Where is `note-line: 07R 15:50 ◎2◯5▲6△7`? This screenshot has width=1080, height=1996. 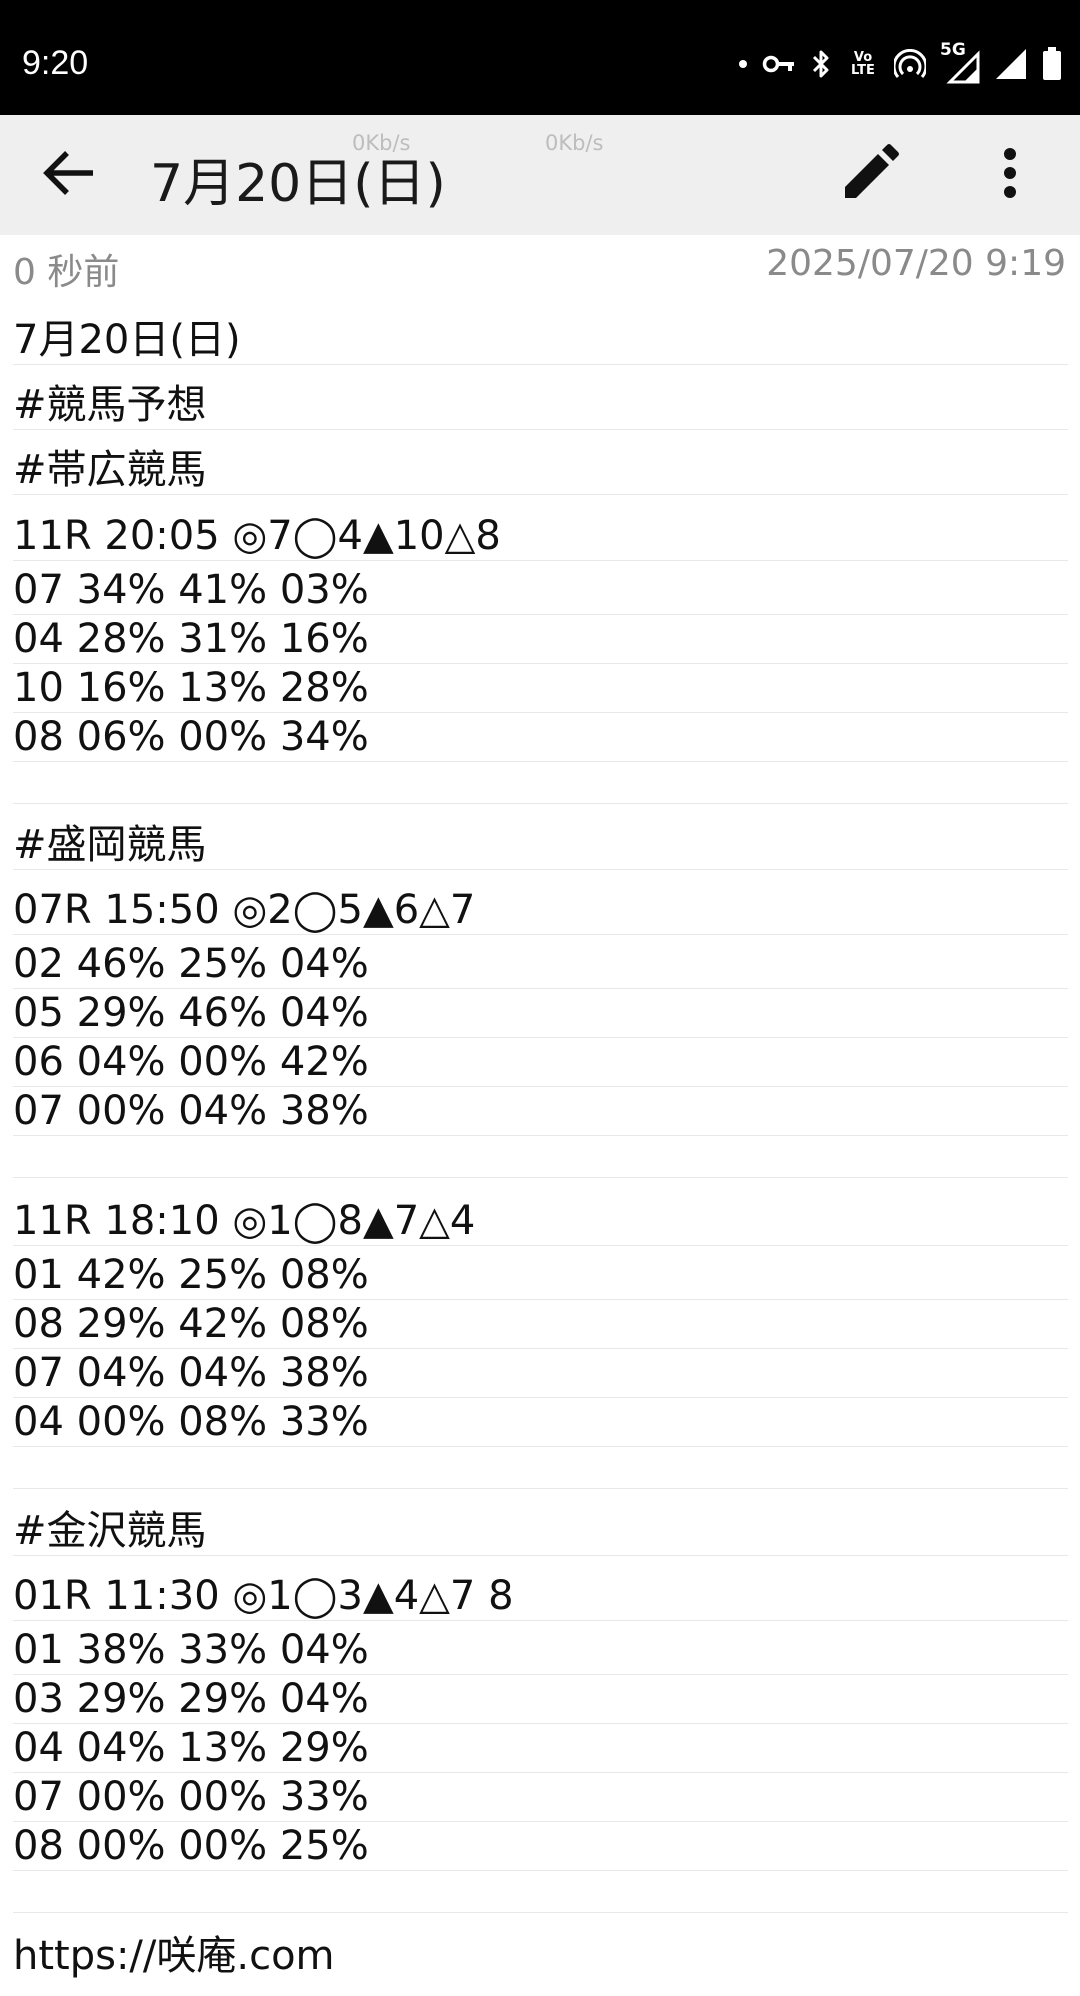
note-line: 07R 15:50 ◎2◯5▲6△7 is located at coordinates (540, 910).